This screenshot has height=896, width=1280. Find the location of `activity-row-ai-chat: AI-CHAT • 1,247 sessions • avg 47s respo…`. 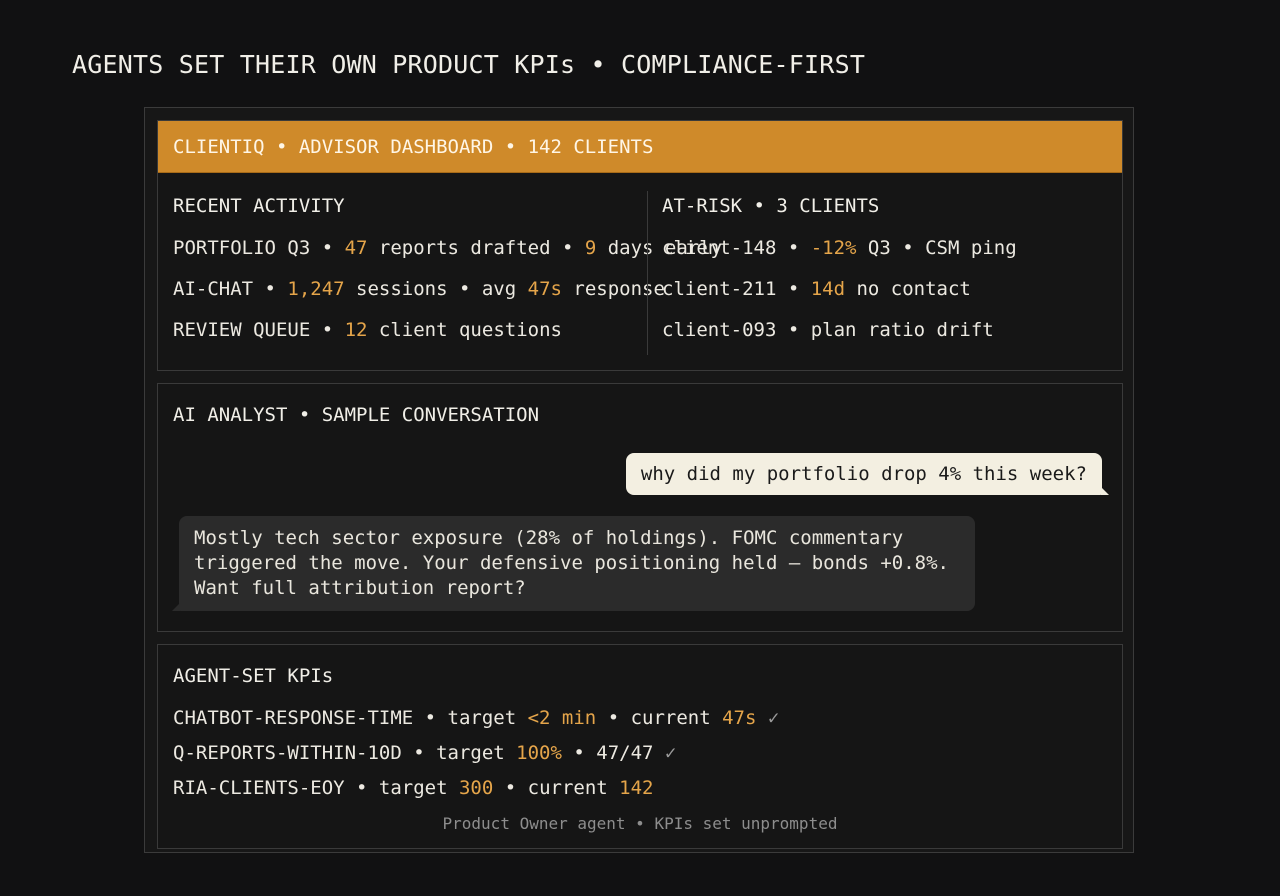

activity-row-ai-chat: AI-CHAT • 1,247 sessions • avg 47s respo… is located at coordinates (419, 289).